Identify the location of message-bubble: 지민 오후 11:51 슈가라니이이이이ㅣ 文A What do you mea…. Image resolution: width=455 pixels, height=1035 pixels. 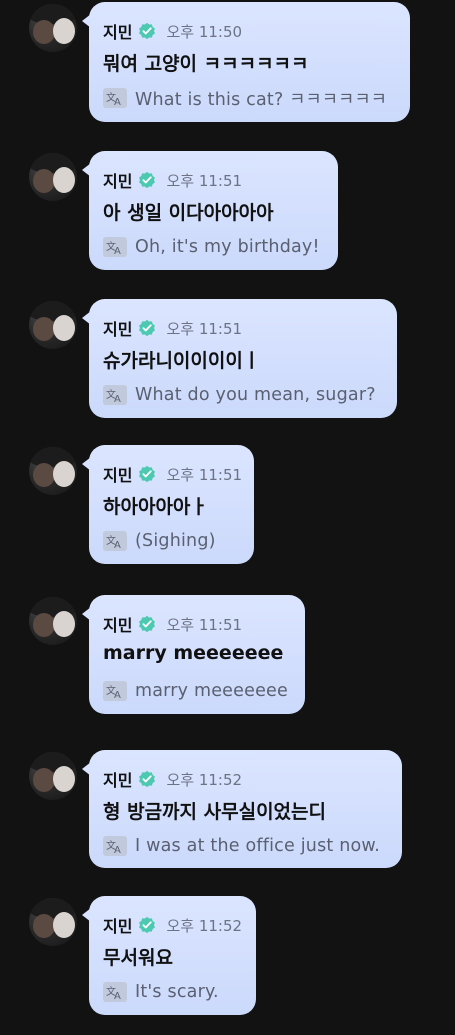
(239, 358).